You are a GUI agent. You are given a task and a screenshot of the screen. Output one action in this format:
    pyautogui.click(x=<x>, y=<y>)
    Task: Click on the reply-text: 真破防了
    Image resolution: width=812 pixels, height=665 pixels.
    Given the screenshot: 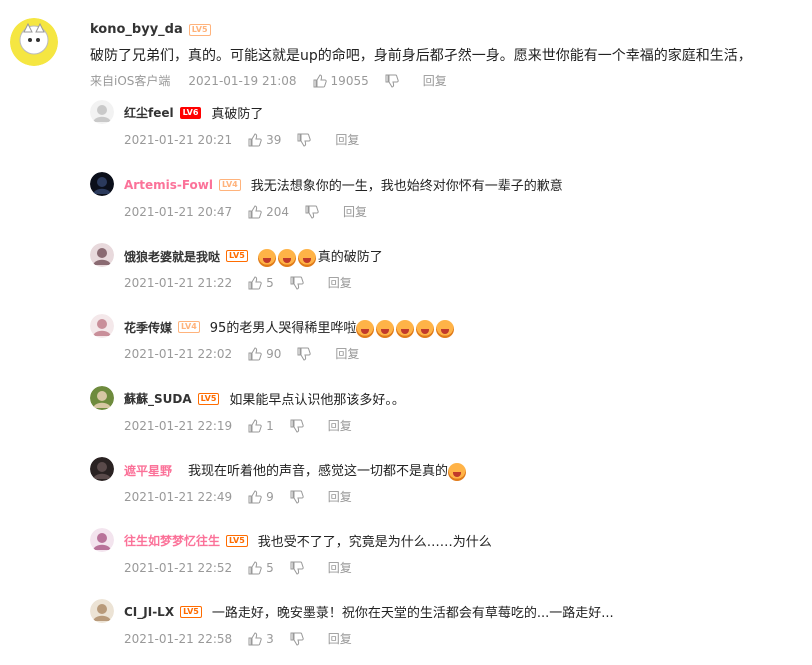 What is the action you would take?
    pyautogui.click(x=237, y=112)
    